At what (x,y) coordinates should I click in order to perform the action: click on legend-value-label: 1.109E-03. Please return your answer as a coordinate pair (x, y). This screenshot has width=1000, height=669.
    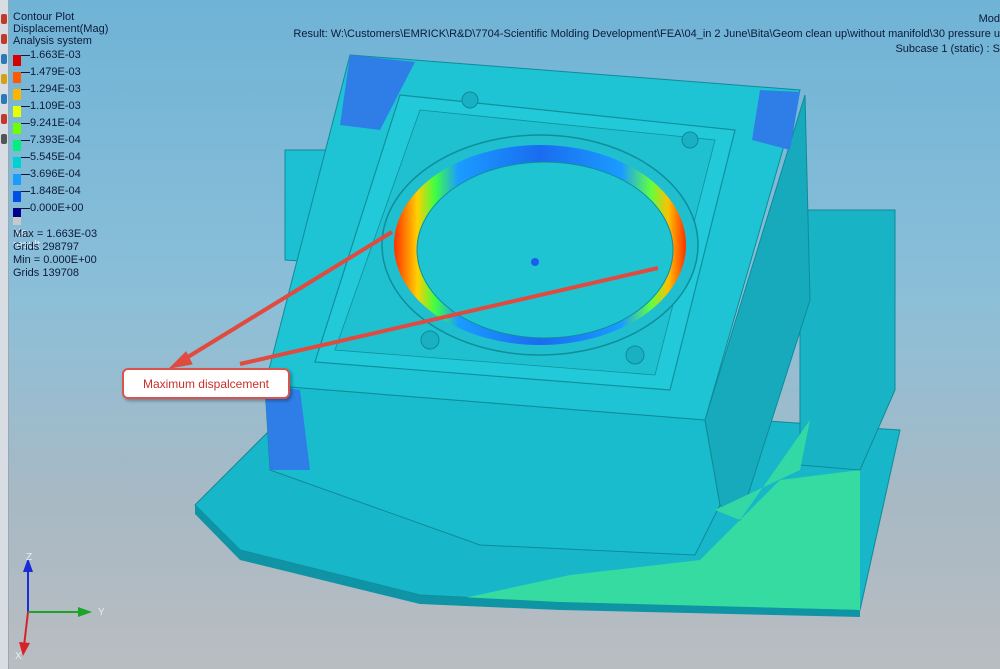
    Looking at the image, I should click on (55, 106).